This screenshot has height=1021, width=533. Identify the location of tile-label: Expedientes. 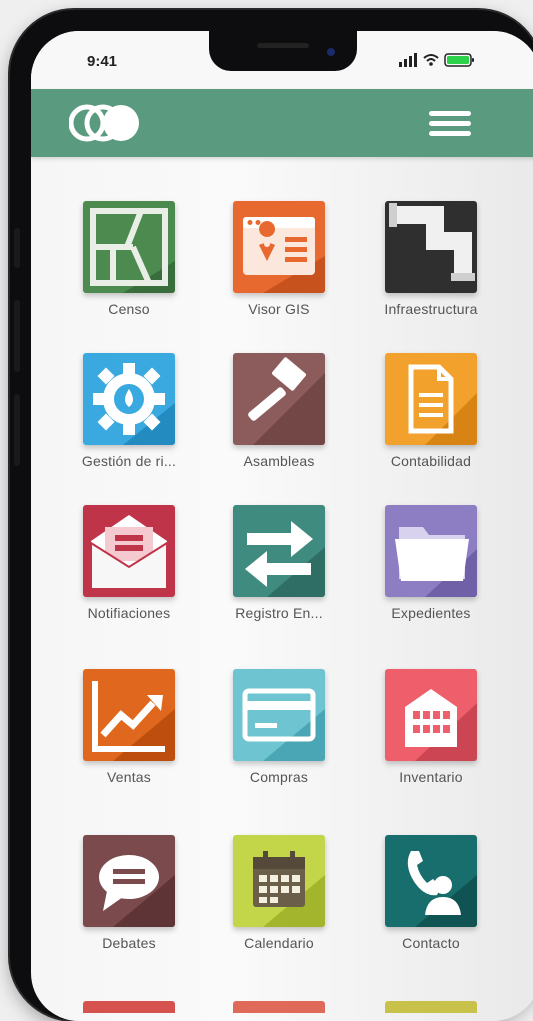
(431, 613).